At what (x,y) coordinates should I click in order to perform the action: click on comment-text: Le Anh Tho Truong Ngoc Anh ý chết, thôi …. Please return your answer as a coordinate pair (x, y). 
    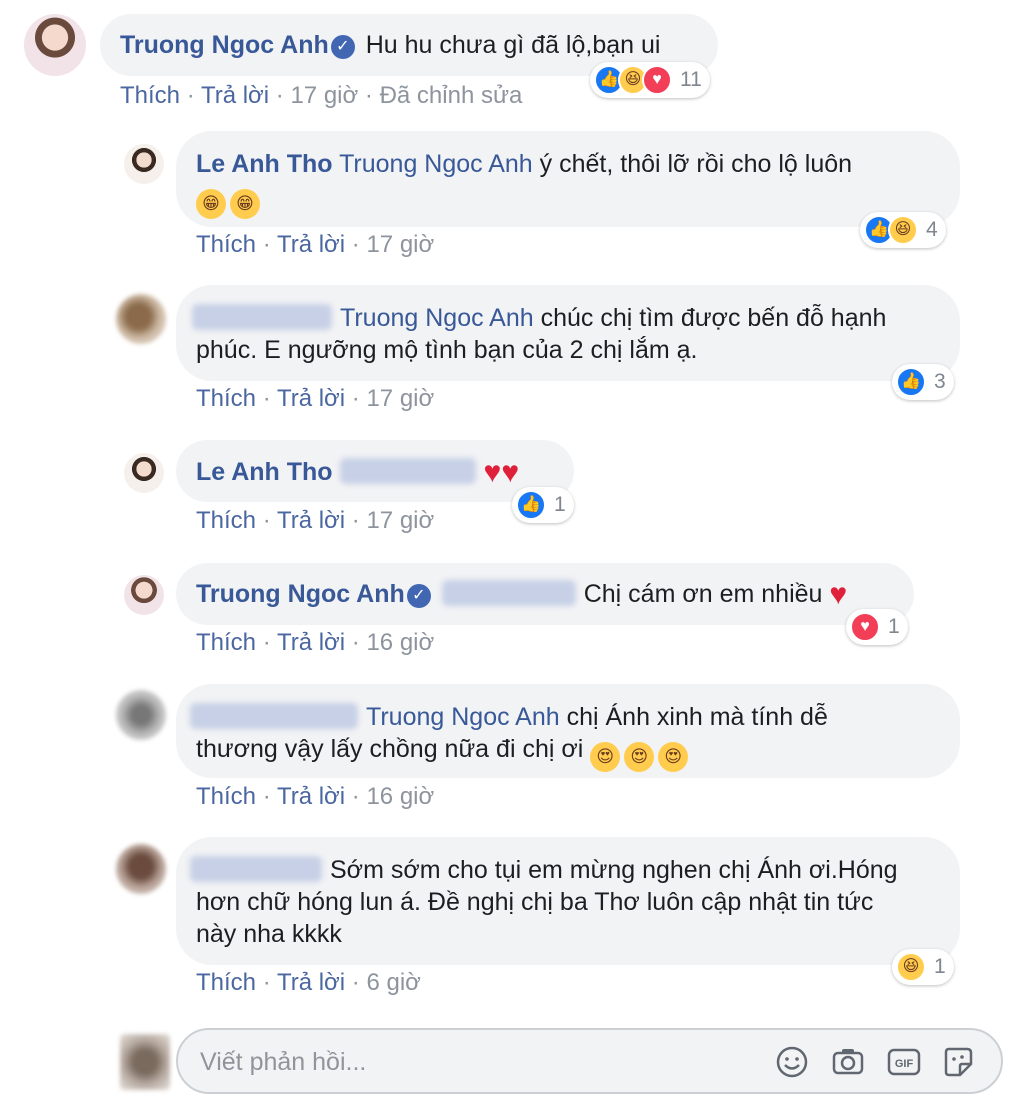
    Looking at the image, I should click on (524, 164).